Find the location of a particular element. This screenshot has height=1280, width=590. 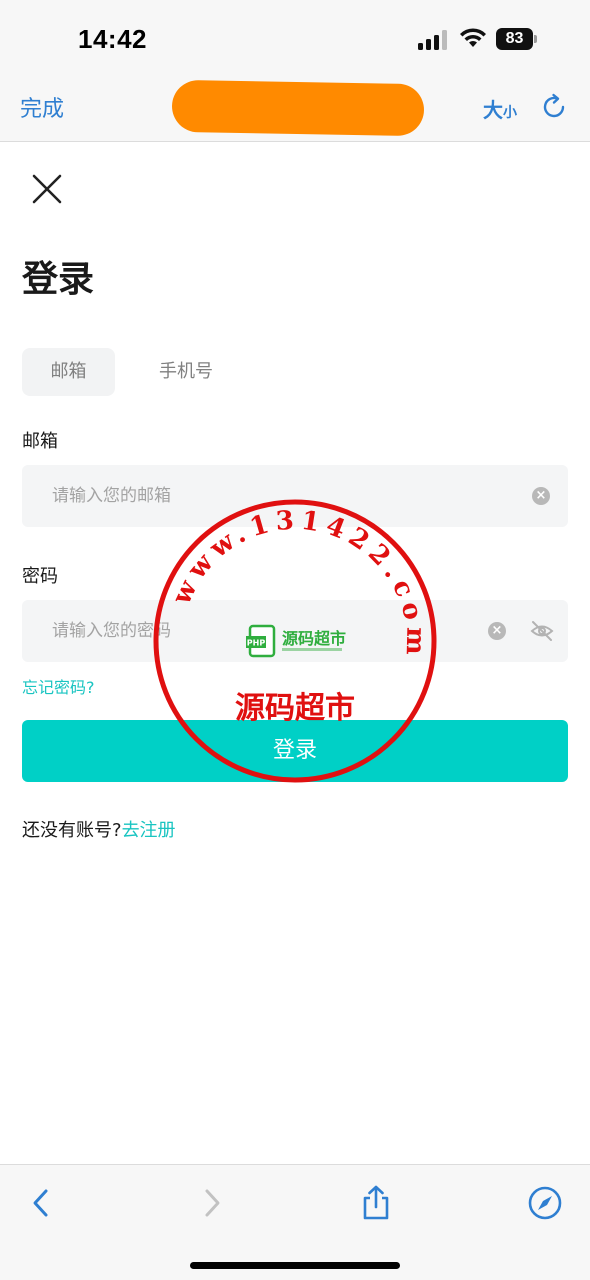

battery-cap is located at coordinates (535, 39).